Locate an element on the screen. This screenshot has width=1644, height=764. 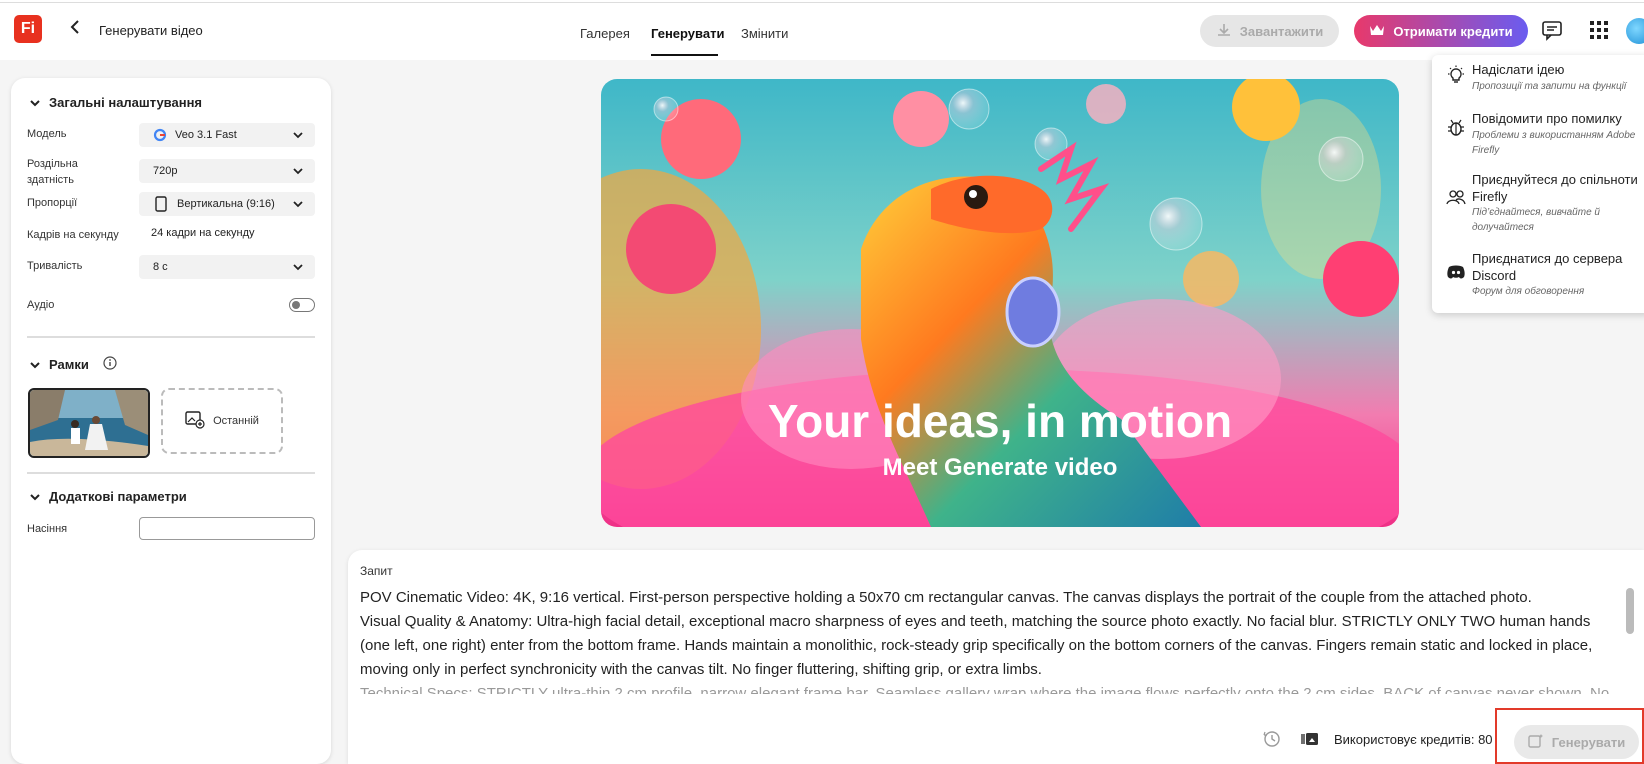
last-frame-slot: Останній is located at coordinates (222, 421).